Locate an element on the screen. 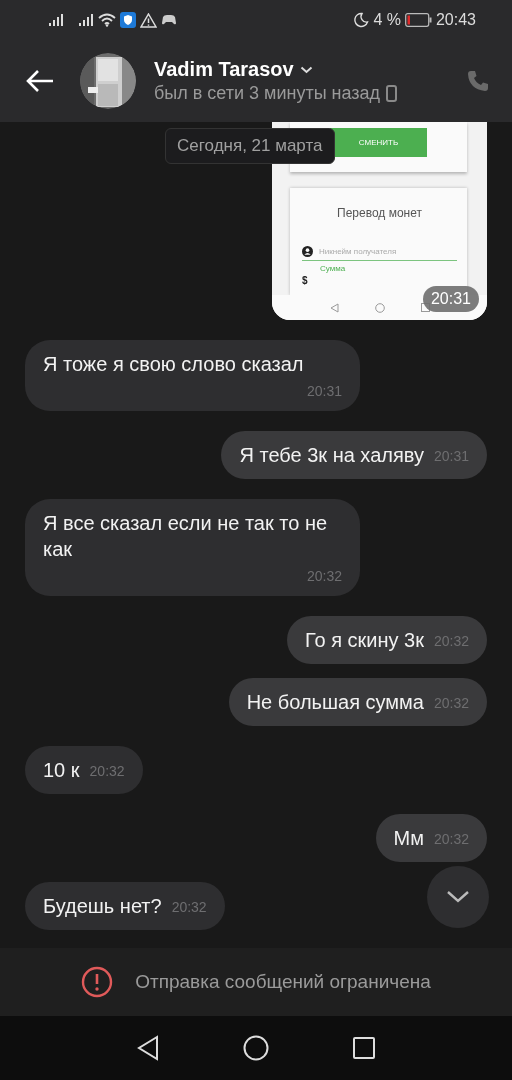  currency-sign: $ is located at coordinates (305, 280).